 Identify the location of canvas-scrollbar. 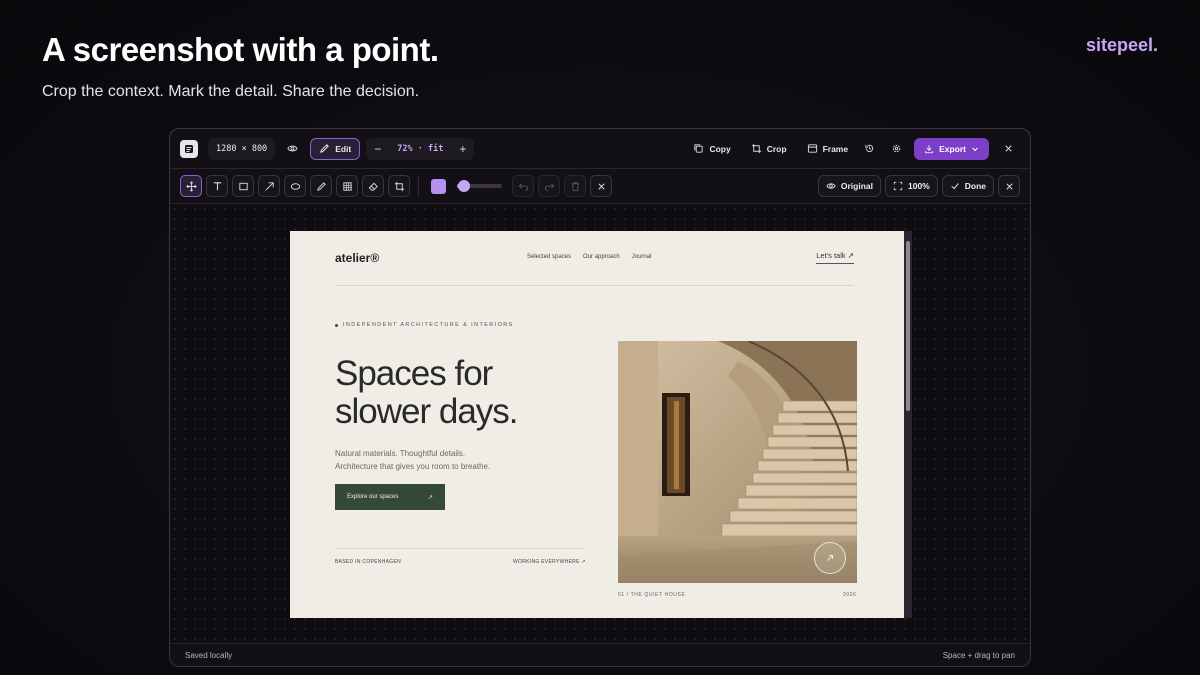
(908, 424).